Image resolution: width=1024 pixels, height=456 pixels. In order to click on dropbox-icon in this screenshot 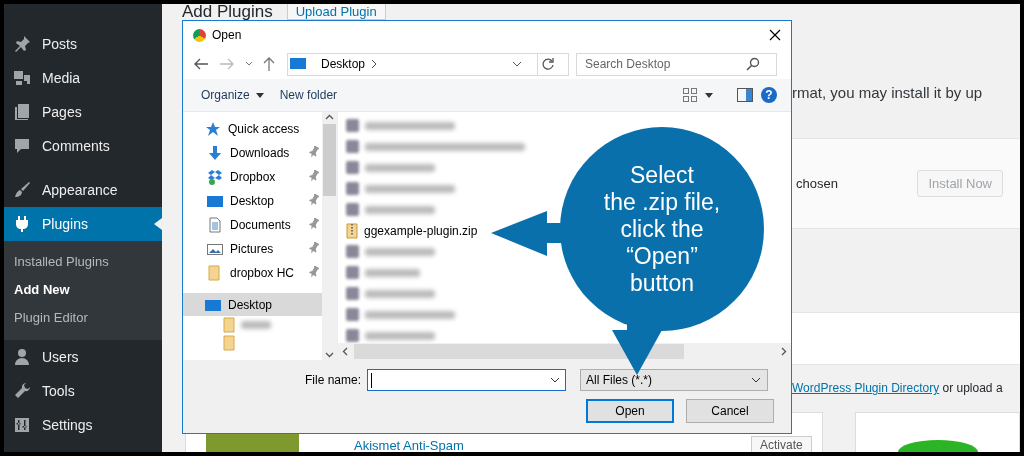, I will do `click(215, 177)`.